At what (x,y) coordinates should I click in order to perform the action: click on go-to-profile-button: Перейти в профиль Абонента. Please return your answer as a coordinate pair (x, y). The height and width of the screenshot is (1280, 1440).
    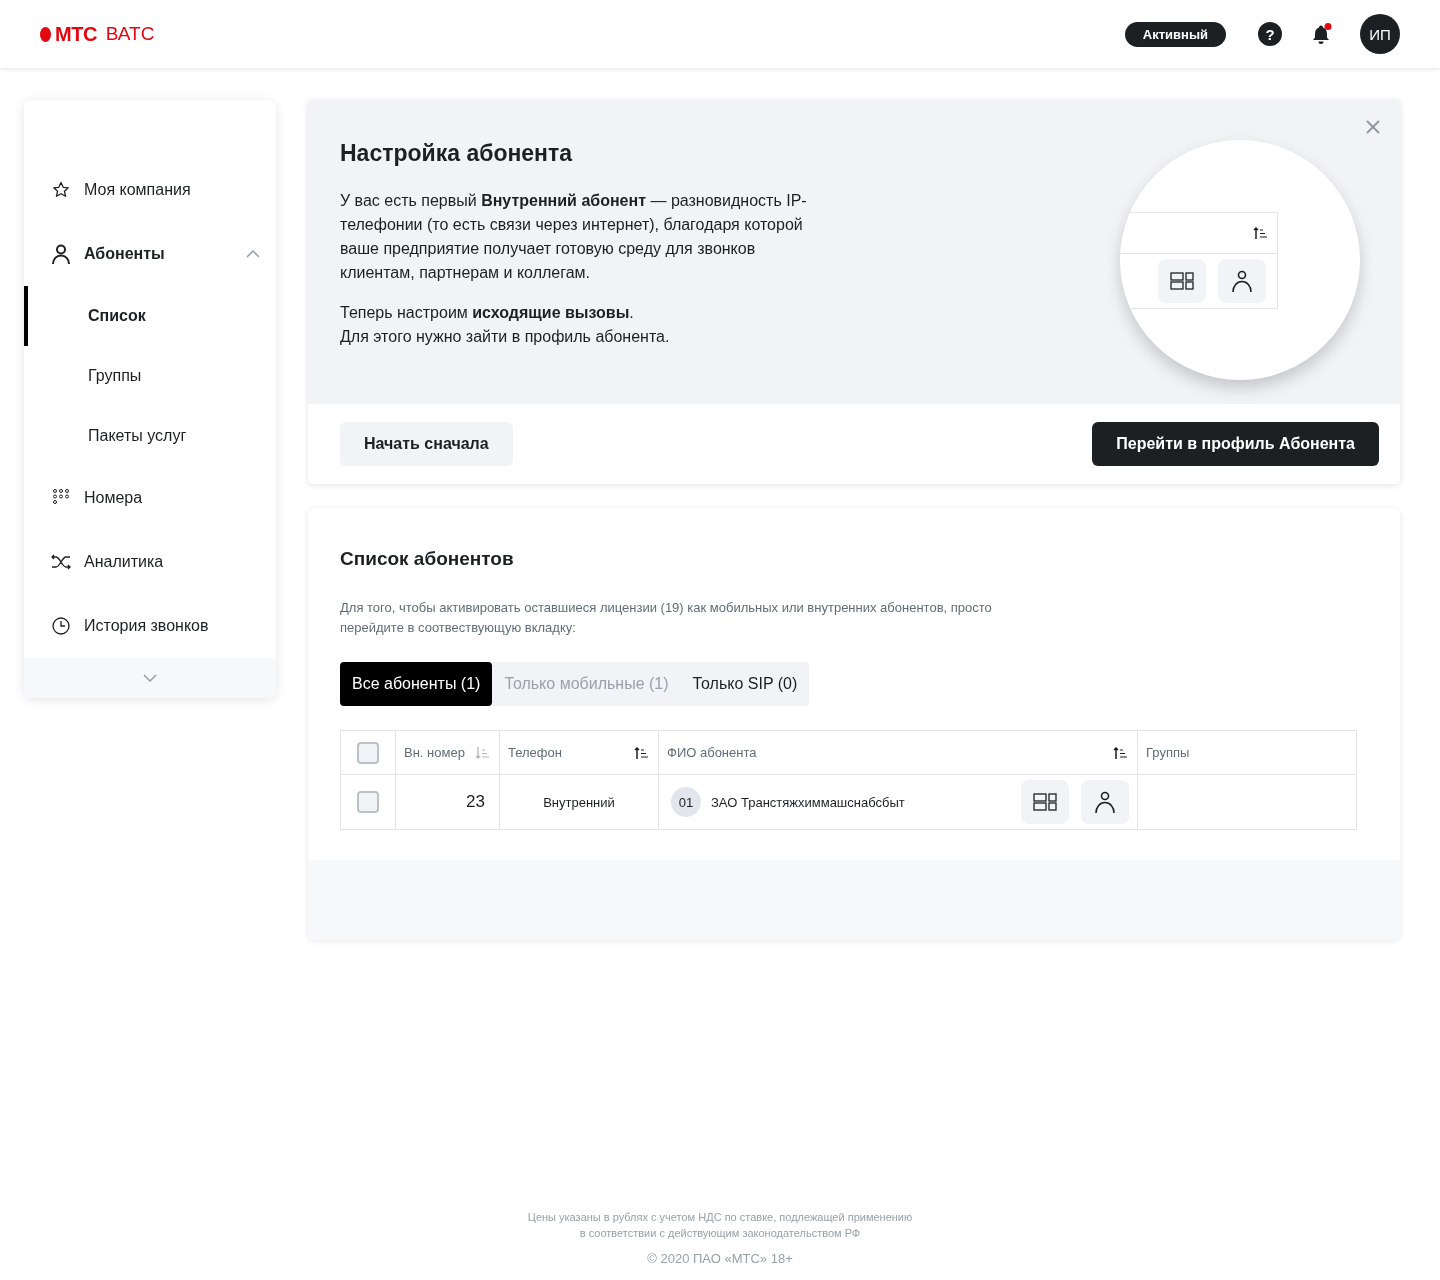
    Looking at the image, I should click on (1235, 444).